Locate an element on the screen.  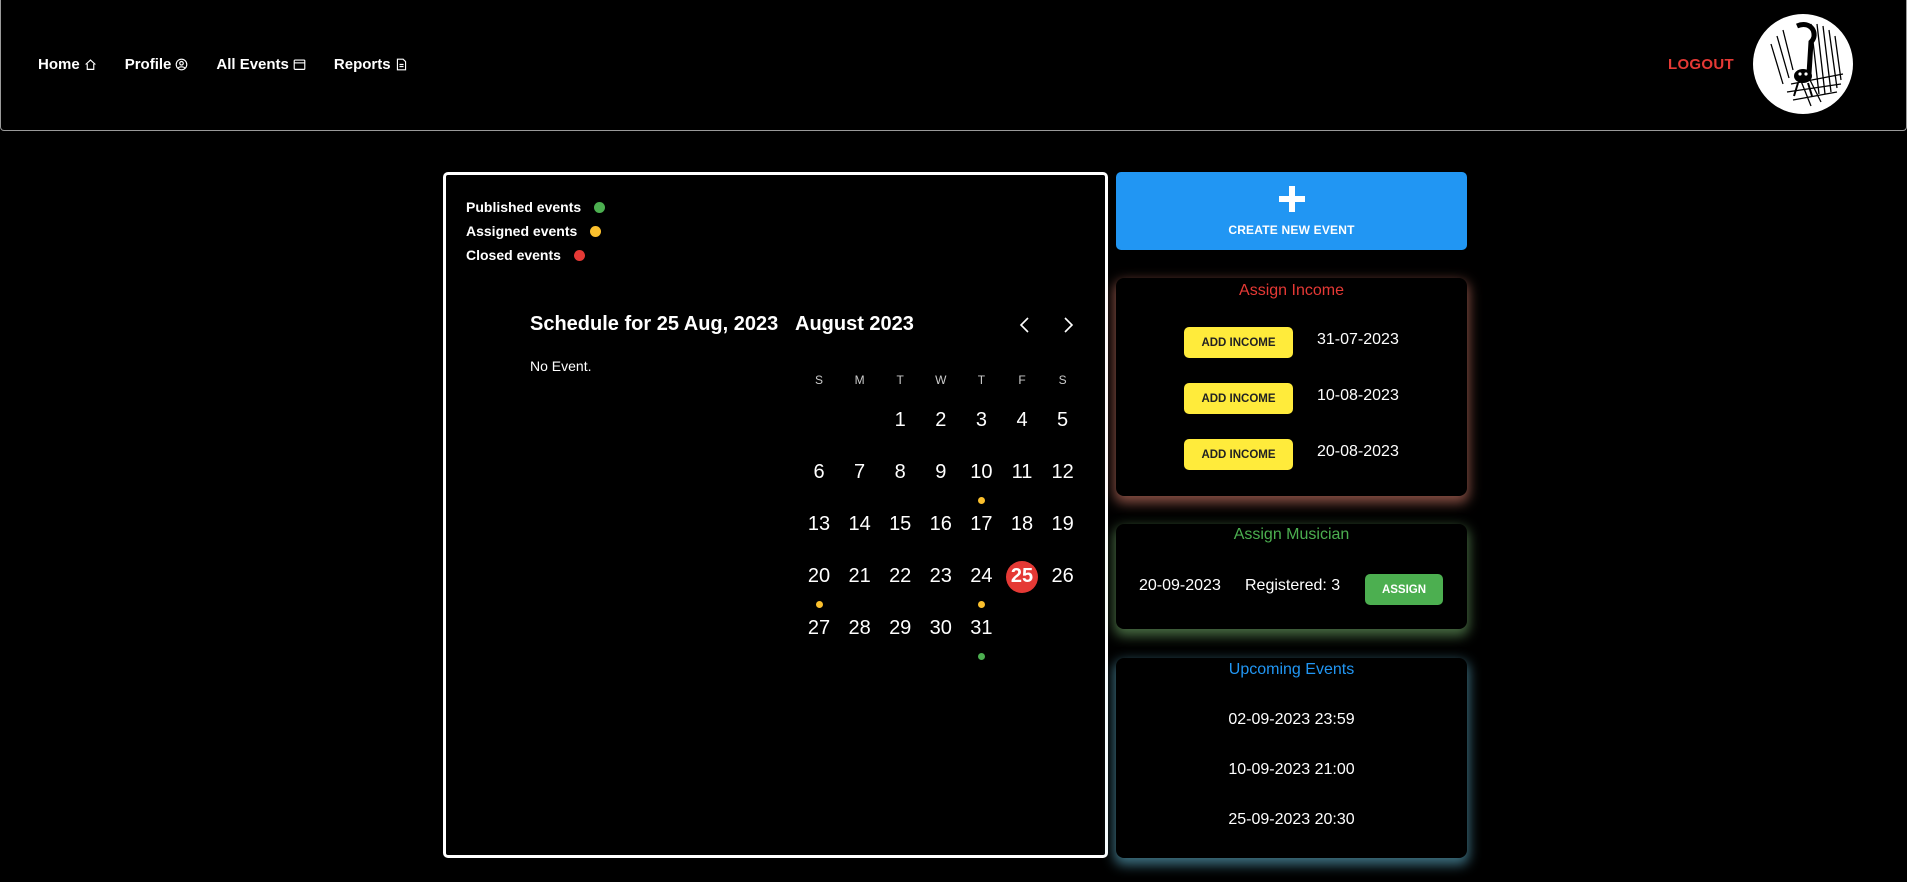
calendar-day: 1 is located at coordinates (900, 420).